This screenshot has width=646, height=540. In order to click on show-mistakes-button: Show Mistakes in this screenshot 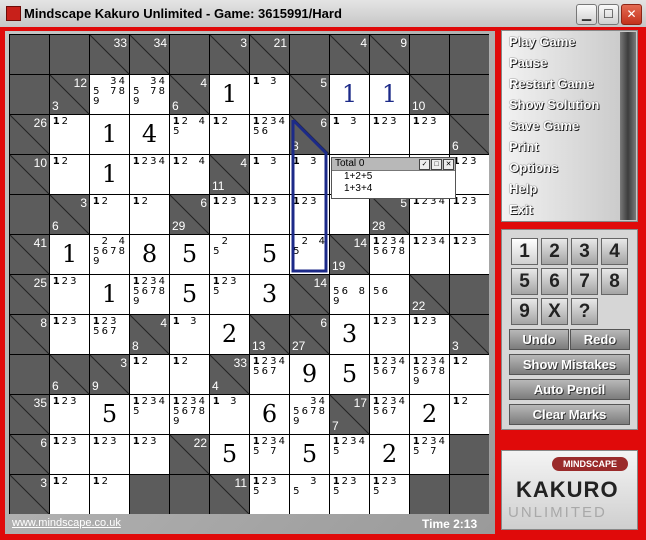, I will do `click(569, 364)`.